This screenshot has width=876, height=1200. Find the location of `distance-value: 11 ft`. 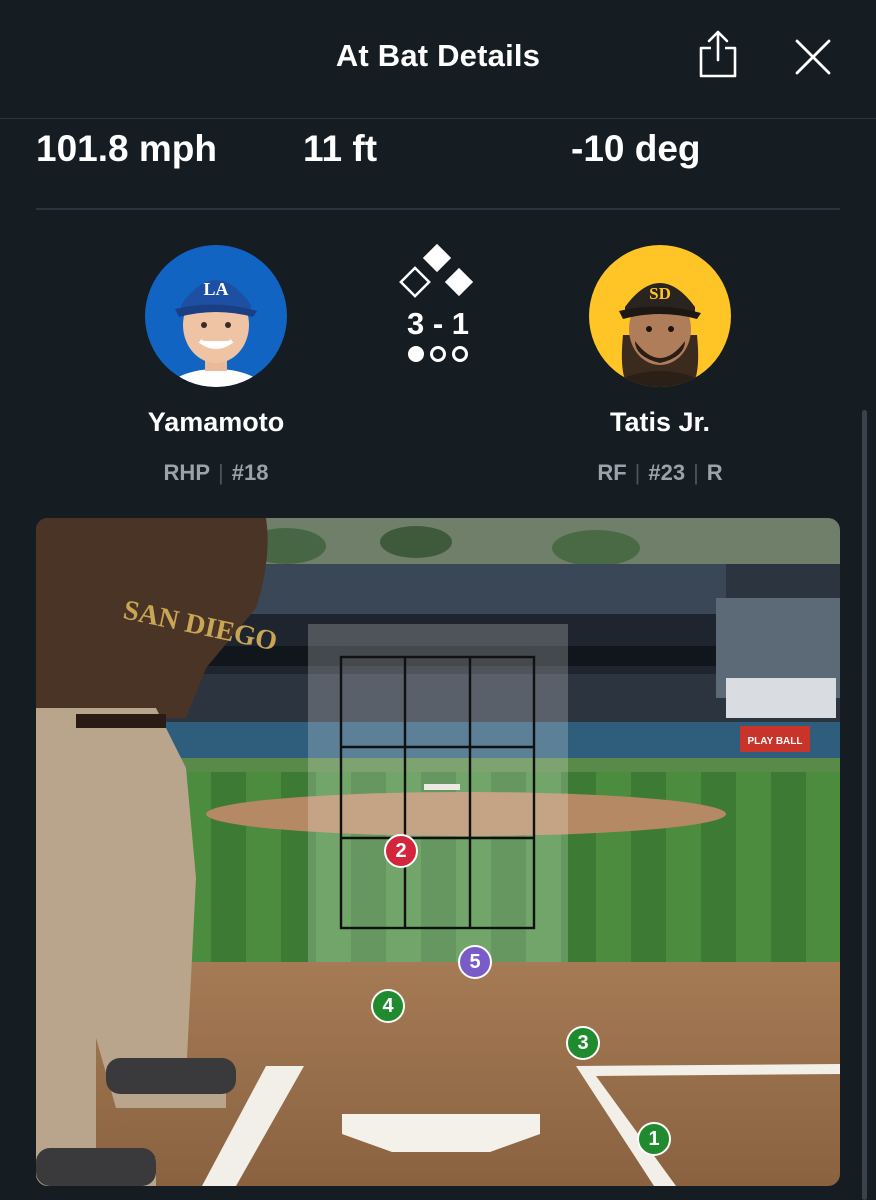

distance-value: 11 ft is located at coordinates (340, 148).